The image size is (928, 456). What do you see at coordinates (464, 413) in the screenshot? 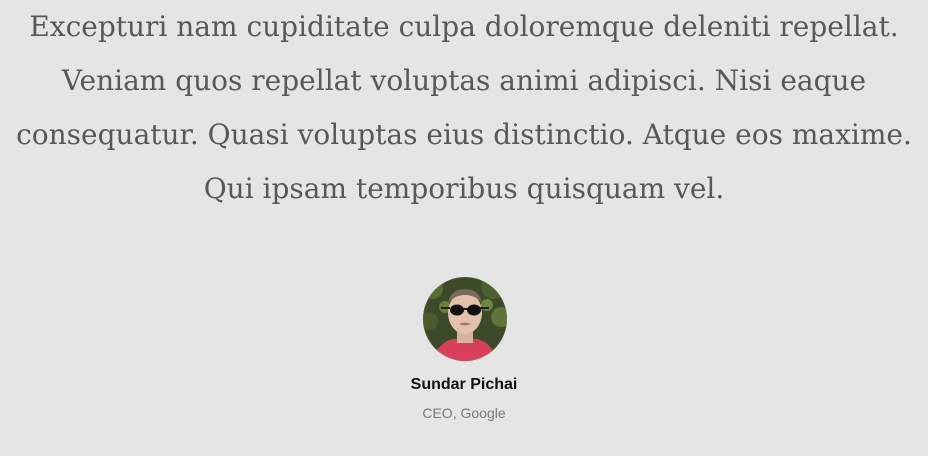
I see `author-role: CEO, Google` at bounding box center [464, 413].